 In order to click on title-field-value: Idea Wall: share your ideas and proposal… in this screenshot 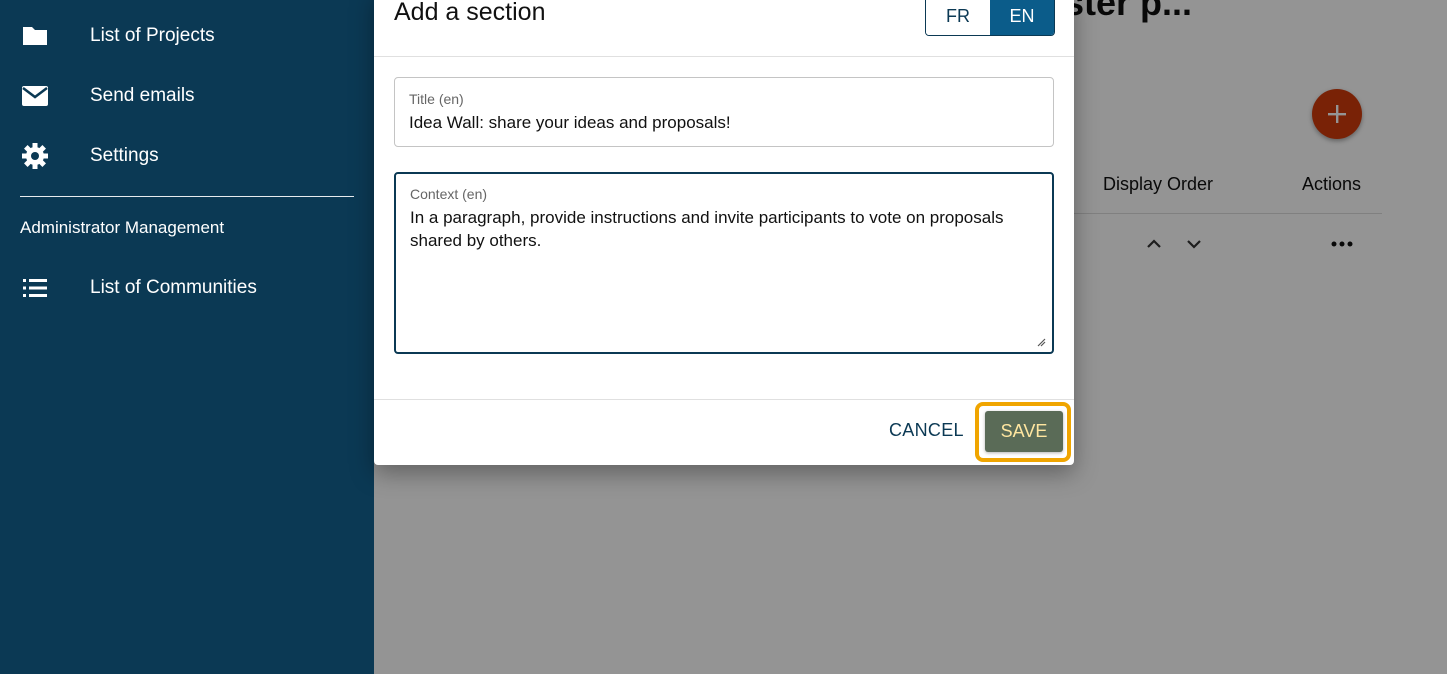, I will do `click(724, 122)`.